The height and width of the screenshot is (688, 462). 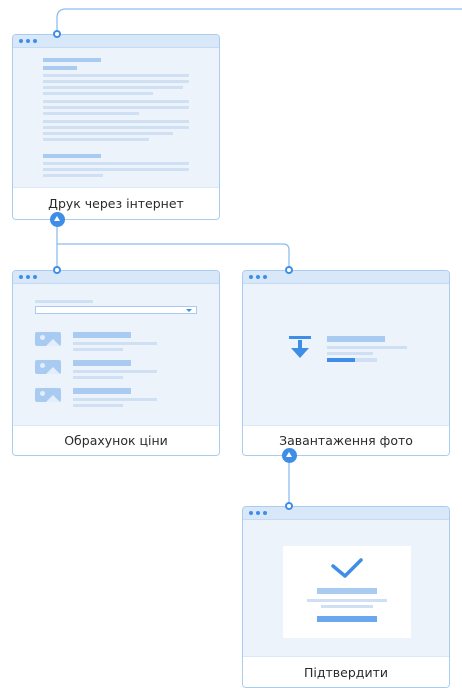 What do you see at coordinates (346, 355) in the screenshot?
I see `upload-preview` at bounding box center [346, 355].